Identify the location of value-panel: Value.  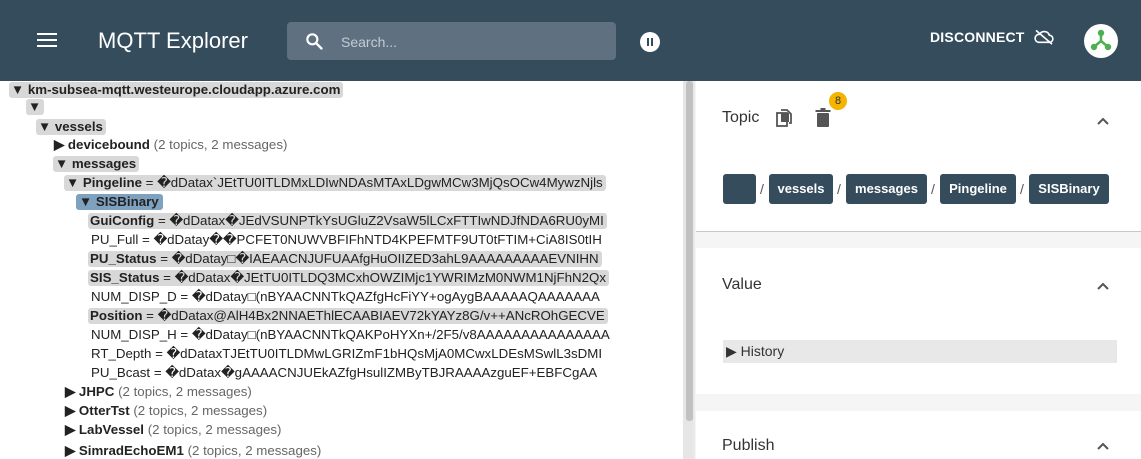
(918, 321).